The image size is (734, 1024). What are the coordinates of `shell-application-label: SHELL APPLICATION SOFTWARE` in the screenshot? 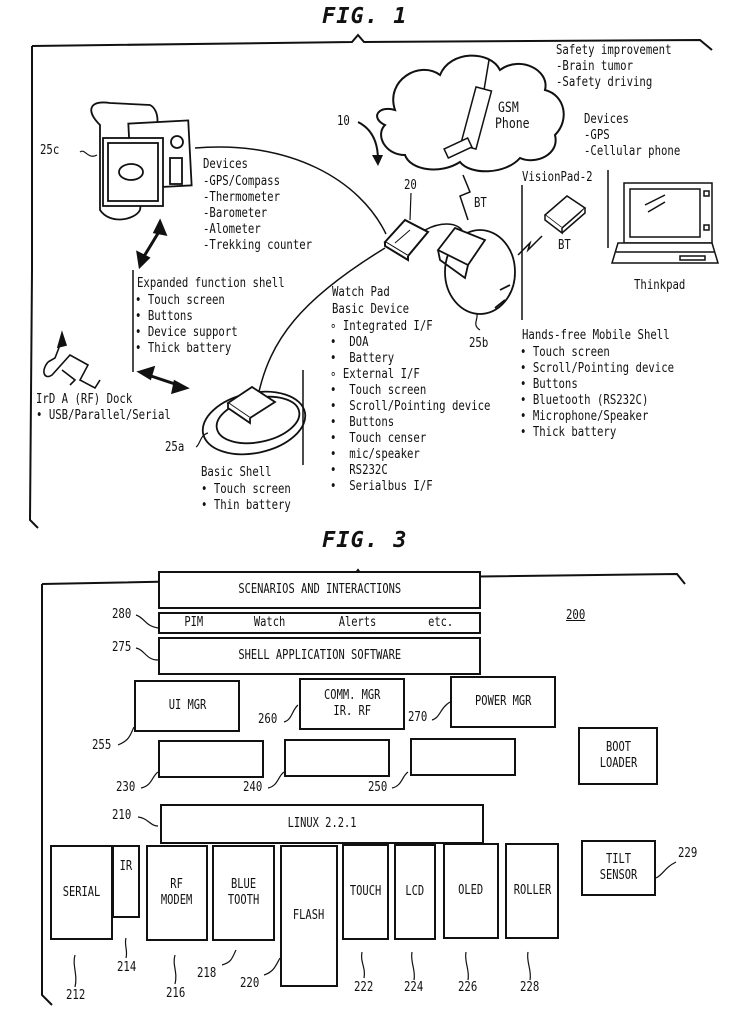 It's located at (319, 655).